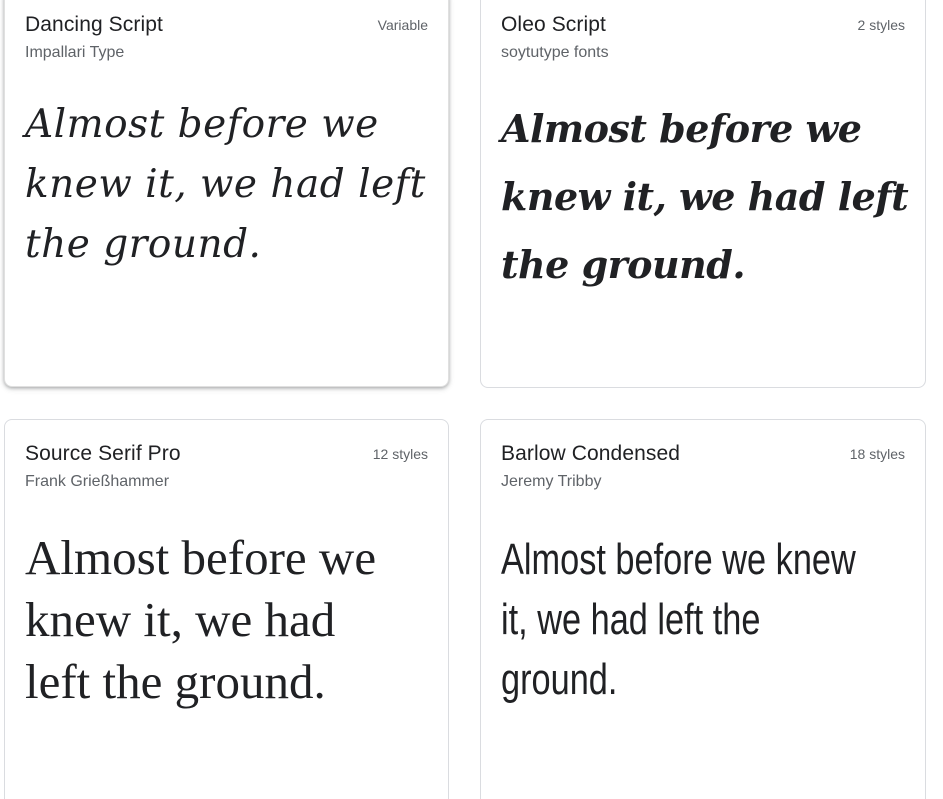 The image size is (943, 799). What do you see at coordinates (678, 559) in the screenshot?
I see `sample-line: Almost before we knew` at bounding box center [678, 559].